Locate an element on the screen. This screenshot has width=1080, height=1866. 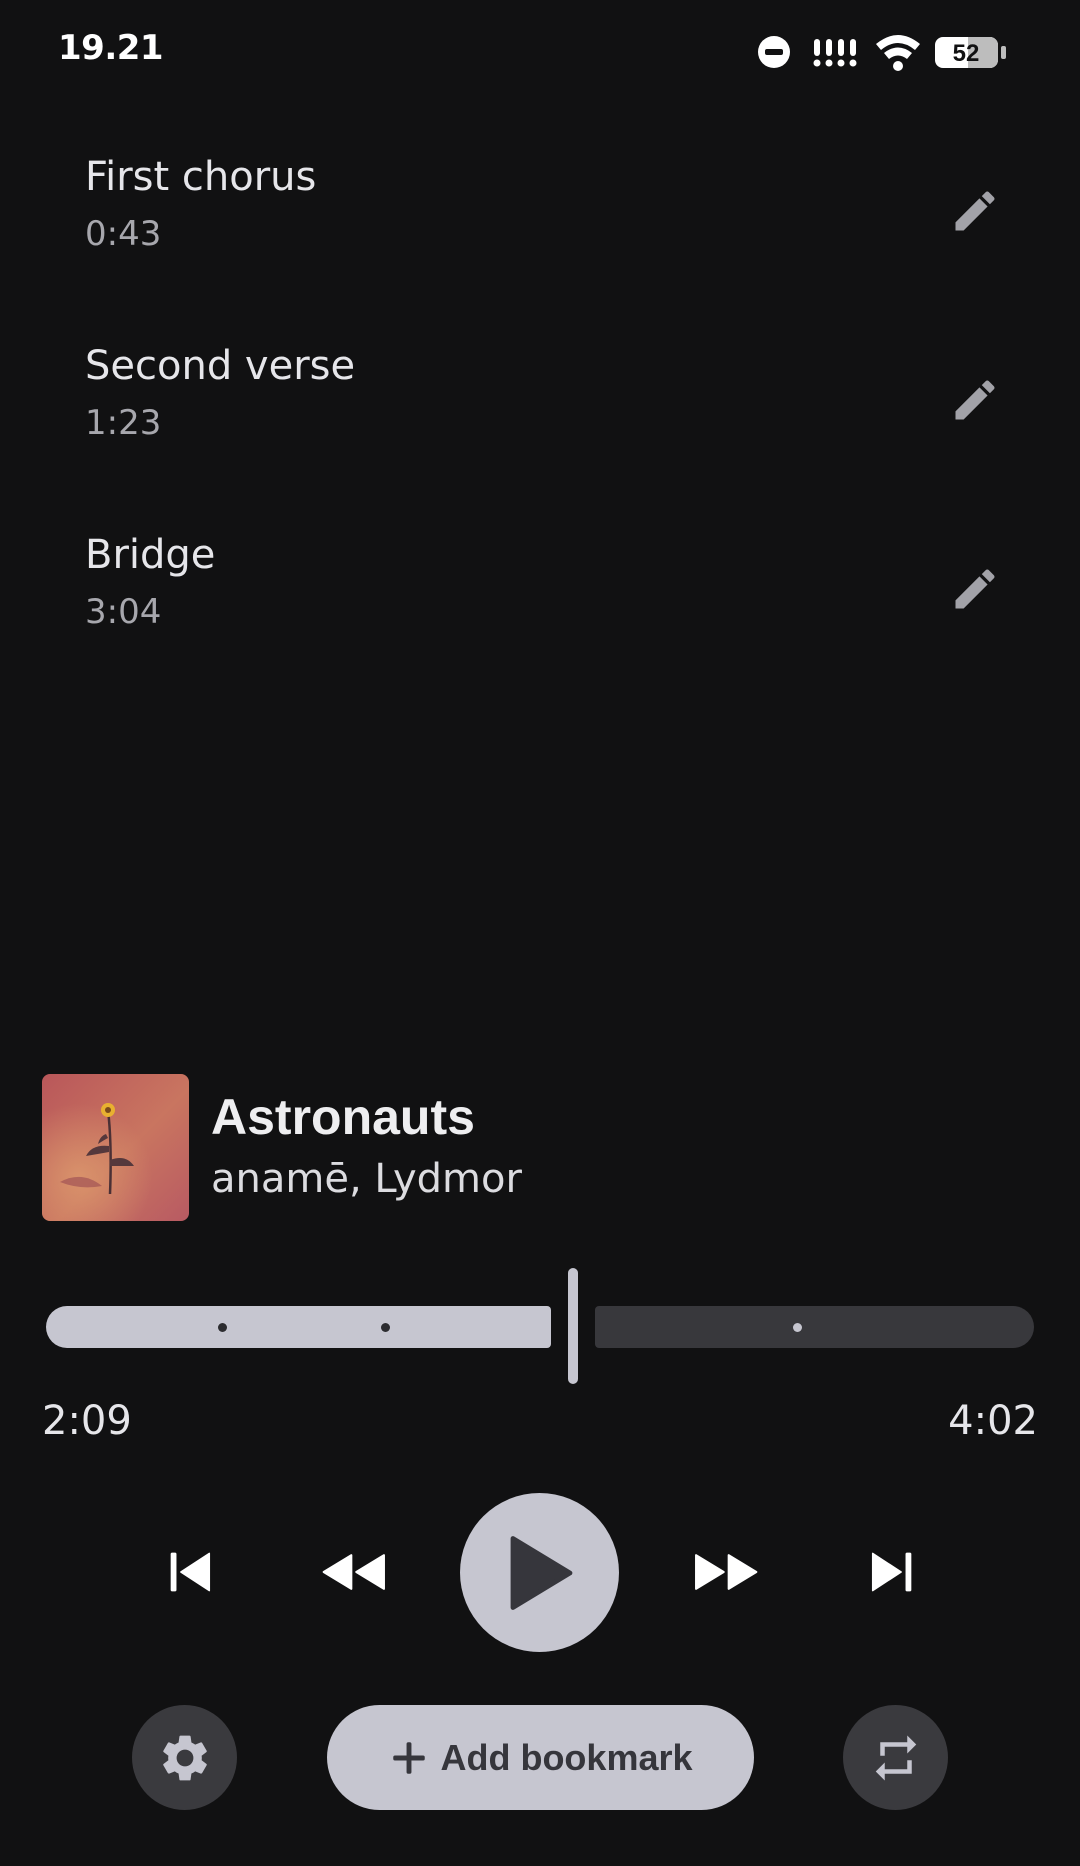
plus-icon is located at coordinates (409, 1757).